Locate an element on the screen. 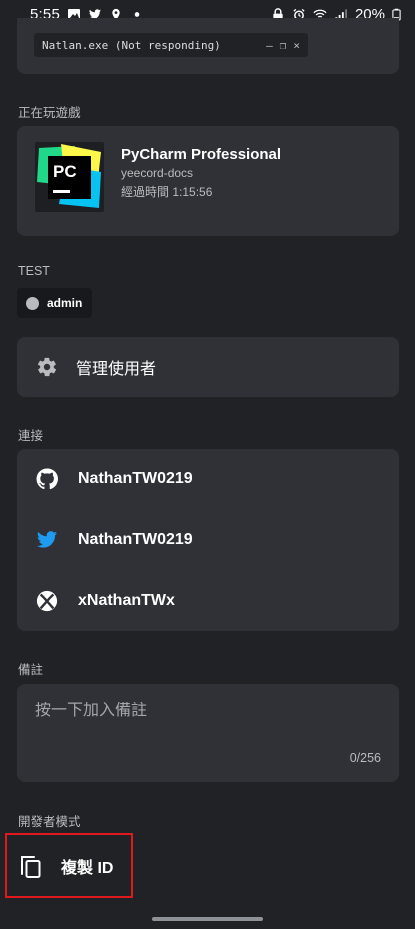 This screenshot has height=929, width=415. gear-icon is located at coordinates (47, 367).